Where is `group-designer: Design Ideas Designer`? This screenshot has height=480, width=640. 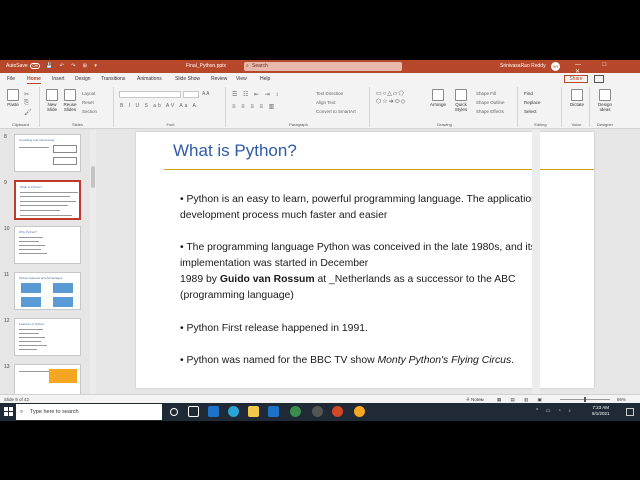 group-designer: Design Ideas Designer is located at coordinates (605, 107).